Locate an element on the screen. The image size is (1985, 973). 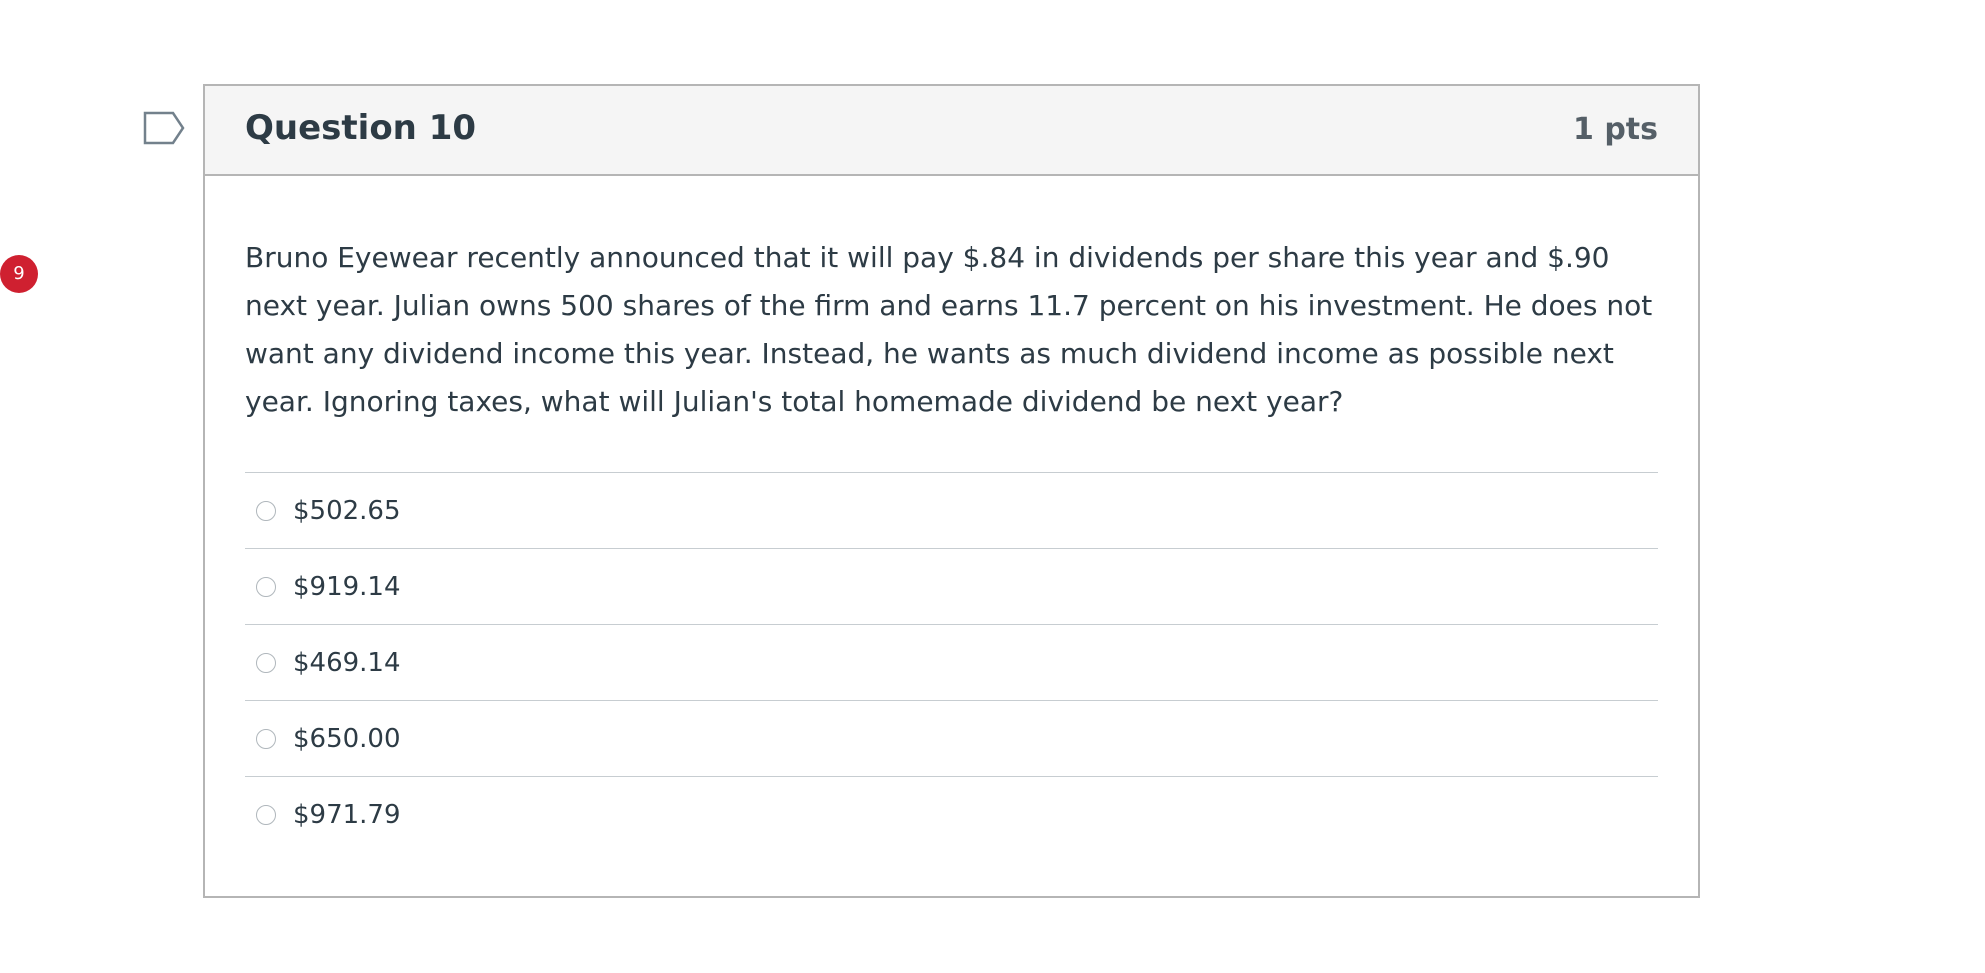
answer-label: $502.65 is located at coordinates (347, 510).